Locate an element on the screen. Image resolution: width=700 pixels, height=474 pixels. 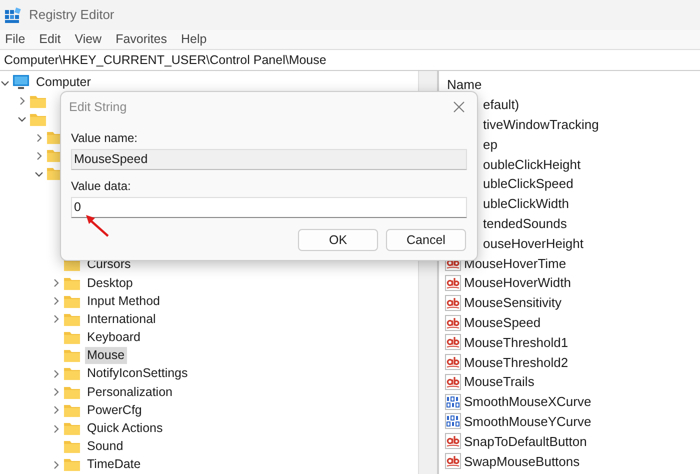
tree-item: Mouse is located at coordinates (106, 355).